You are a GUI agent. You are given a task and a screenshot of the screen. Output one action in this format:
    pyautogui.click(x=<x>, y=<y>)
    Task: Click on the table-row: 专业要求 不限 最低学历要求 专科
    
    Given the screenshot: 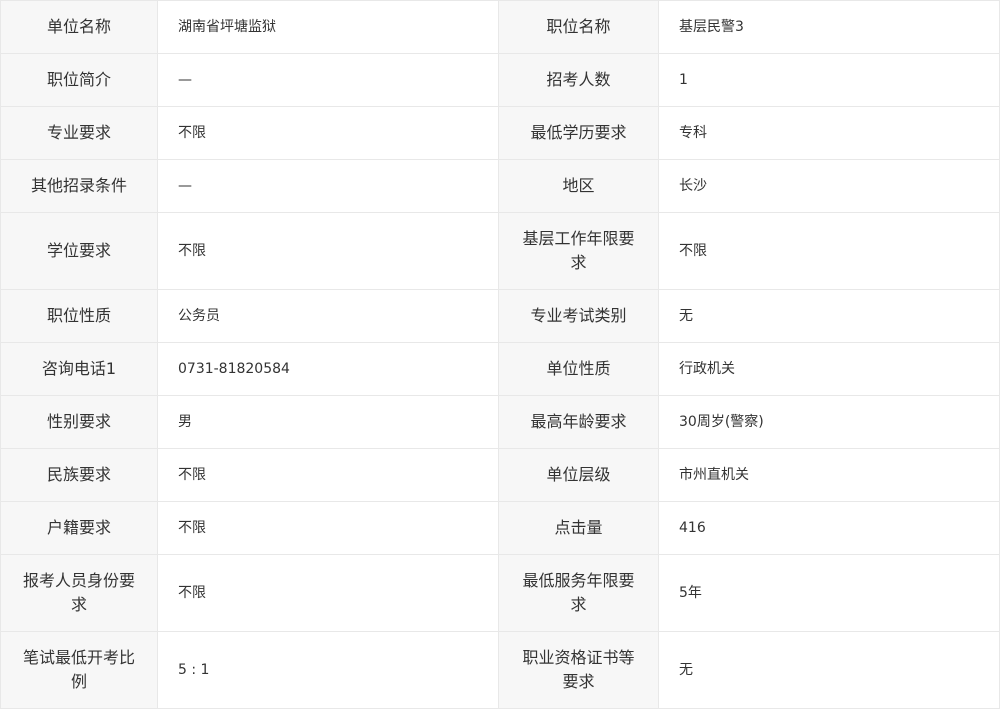 What is the action you would take?
    pyautogui.click(x=500, y=133)
    